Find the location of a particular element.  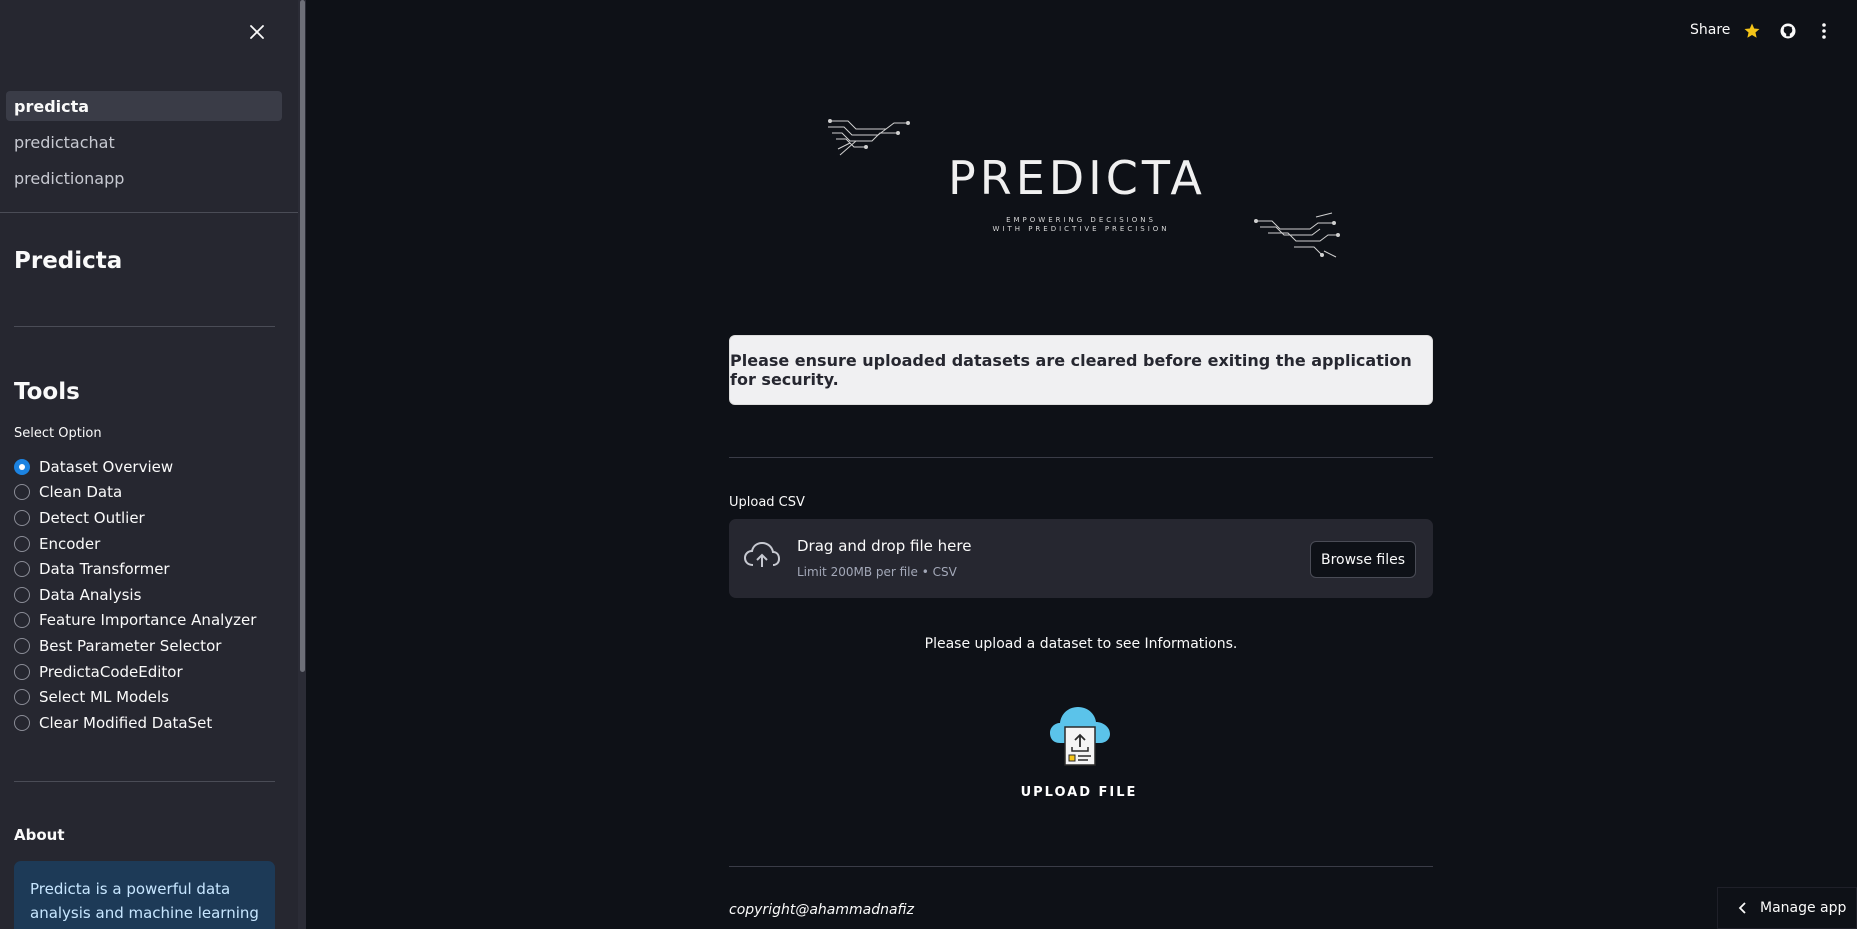

radio-label: Data Transformer is located at coordinates (104, 569).